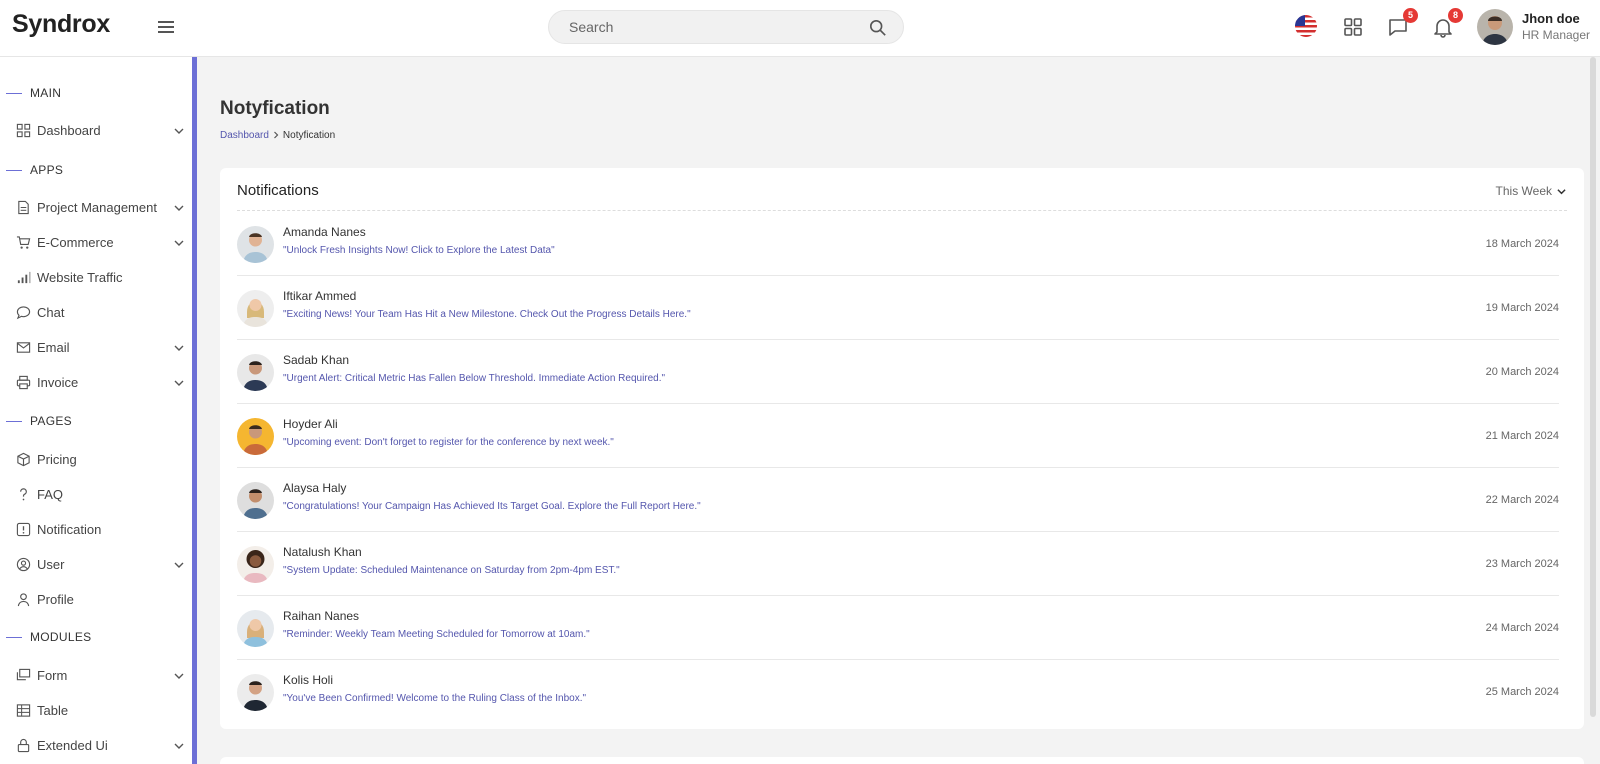 This screenshot has height=764, width=1600. Describe the element at coordinates (1551, 18) in the screenshot. I see `user-name: Jhon doe` at that location.